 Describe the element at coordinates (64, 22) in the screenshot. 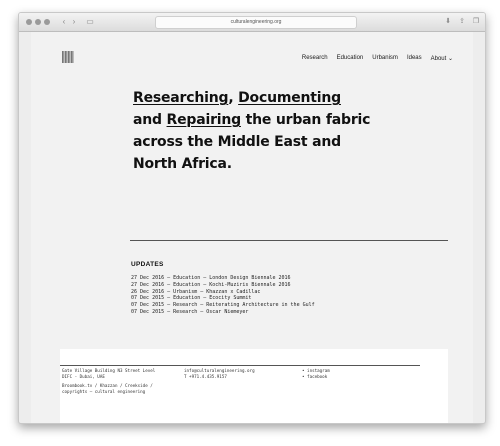

I see `back-icon: ‹` at that location.